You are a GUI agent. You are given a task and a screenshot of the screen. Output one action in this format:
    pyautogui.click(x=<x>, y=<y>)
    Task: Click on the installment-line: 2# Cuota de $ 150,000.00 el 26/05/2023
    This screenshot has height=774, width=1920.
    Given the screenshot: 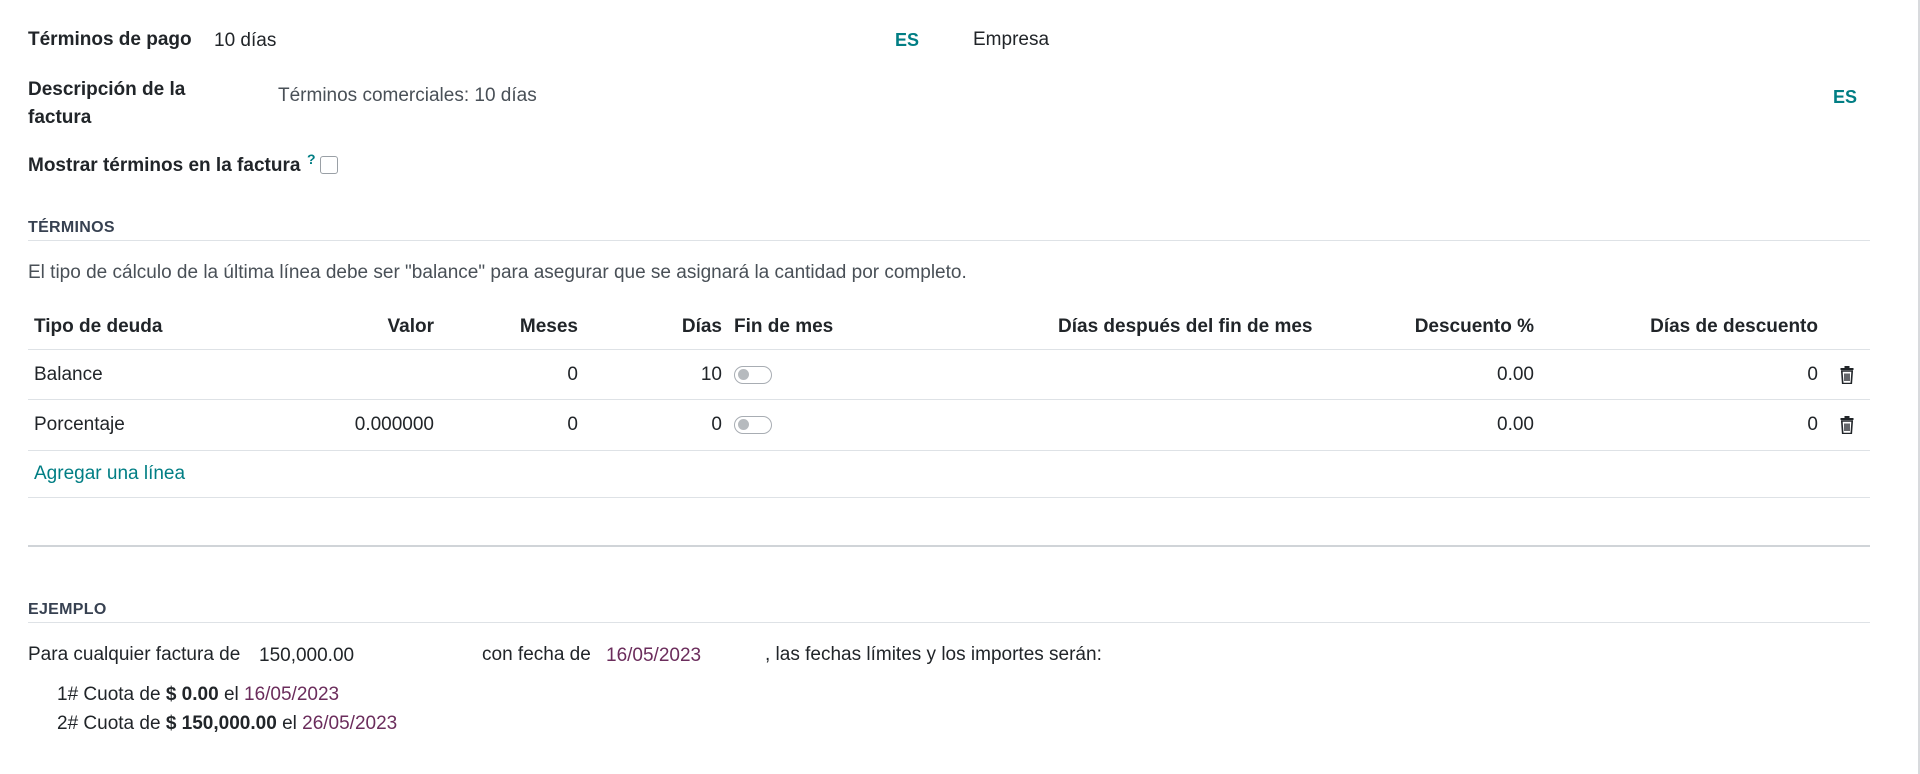 What is the action you would take?
    pyautogui.click(x=227, y=724)
    